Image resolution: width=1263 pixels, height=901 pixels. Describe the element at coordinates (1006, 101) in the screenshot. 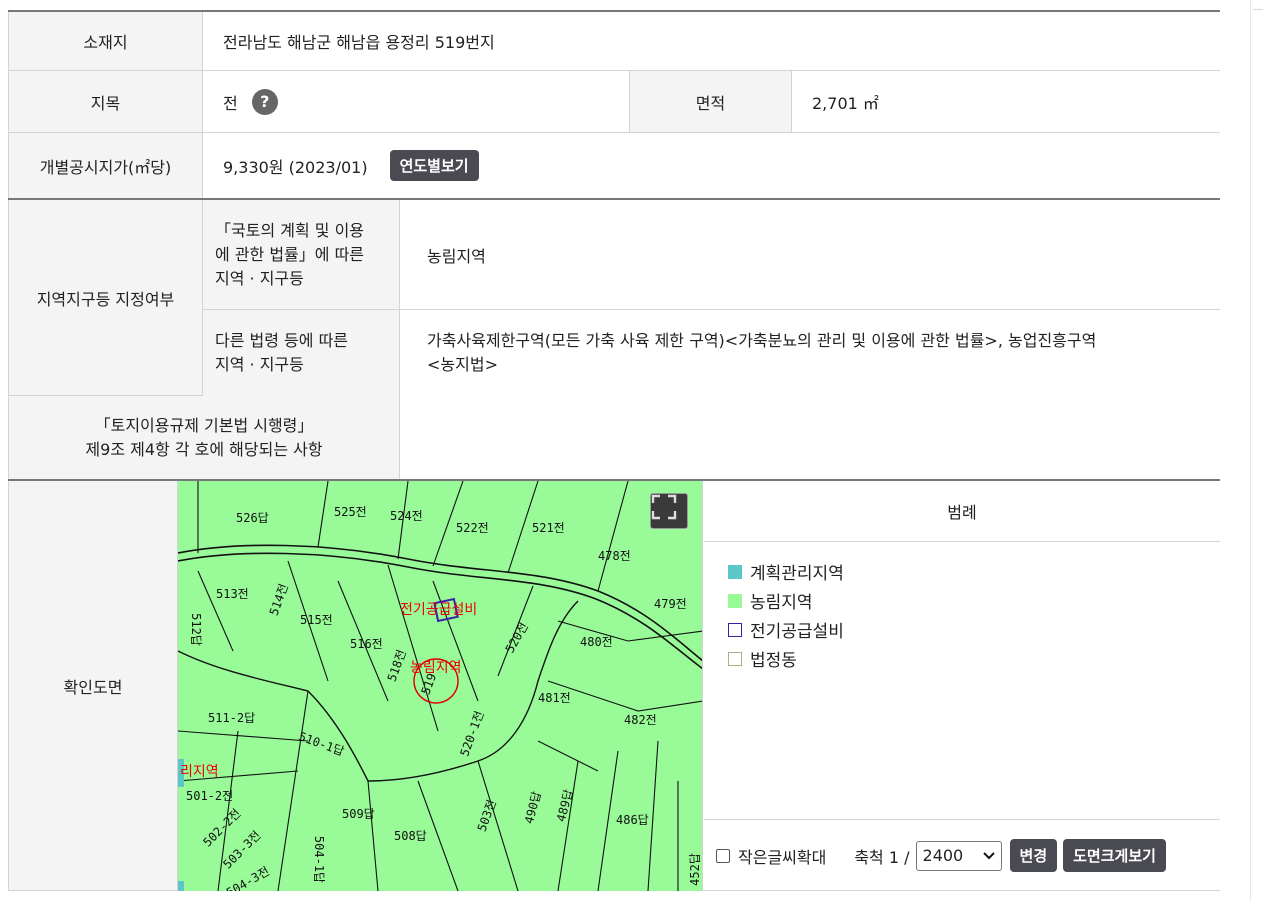

I see `area-value: 2,701 ㎡` at that location.